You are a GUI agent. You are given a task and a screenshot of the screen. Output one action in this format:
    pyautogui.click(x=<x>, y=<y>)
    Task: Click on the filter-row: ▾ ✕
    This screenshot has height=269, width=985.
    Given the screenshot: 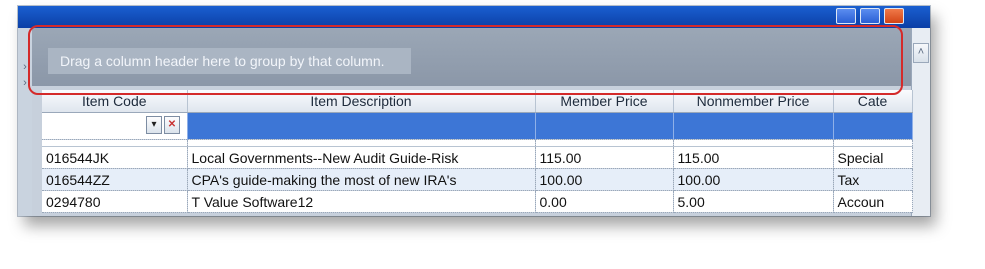 What is the action you would take?
    pyautogui.click(x=477, y=126)
    